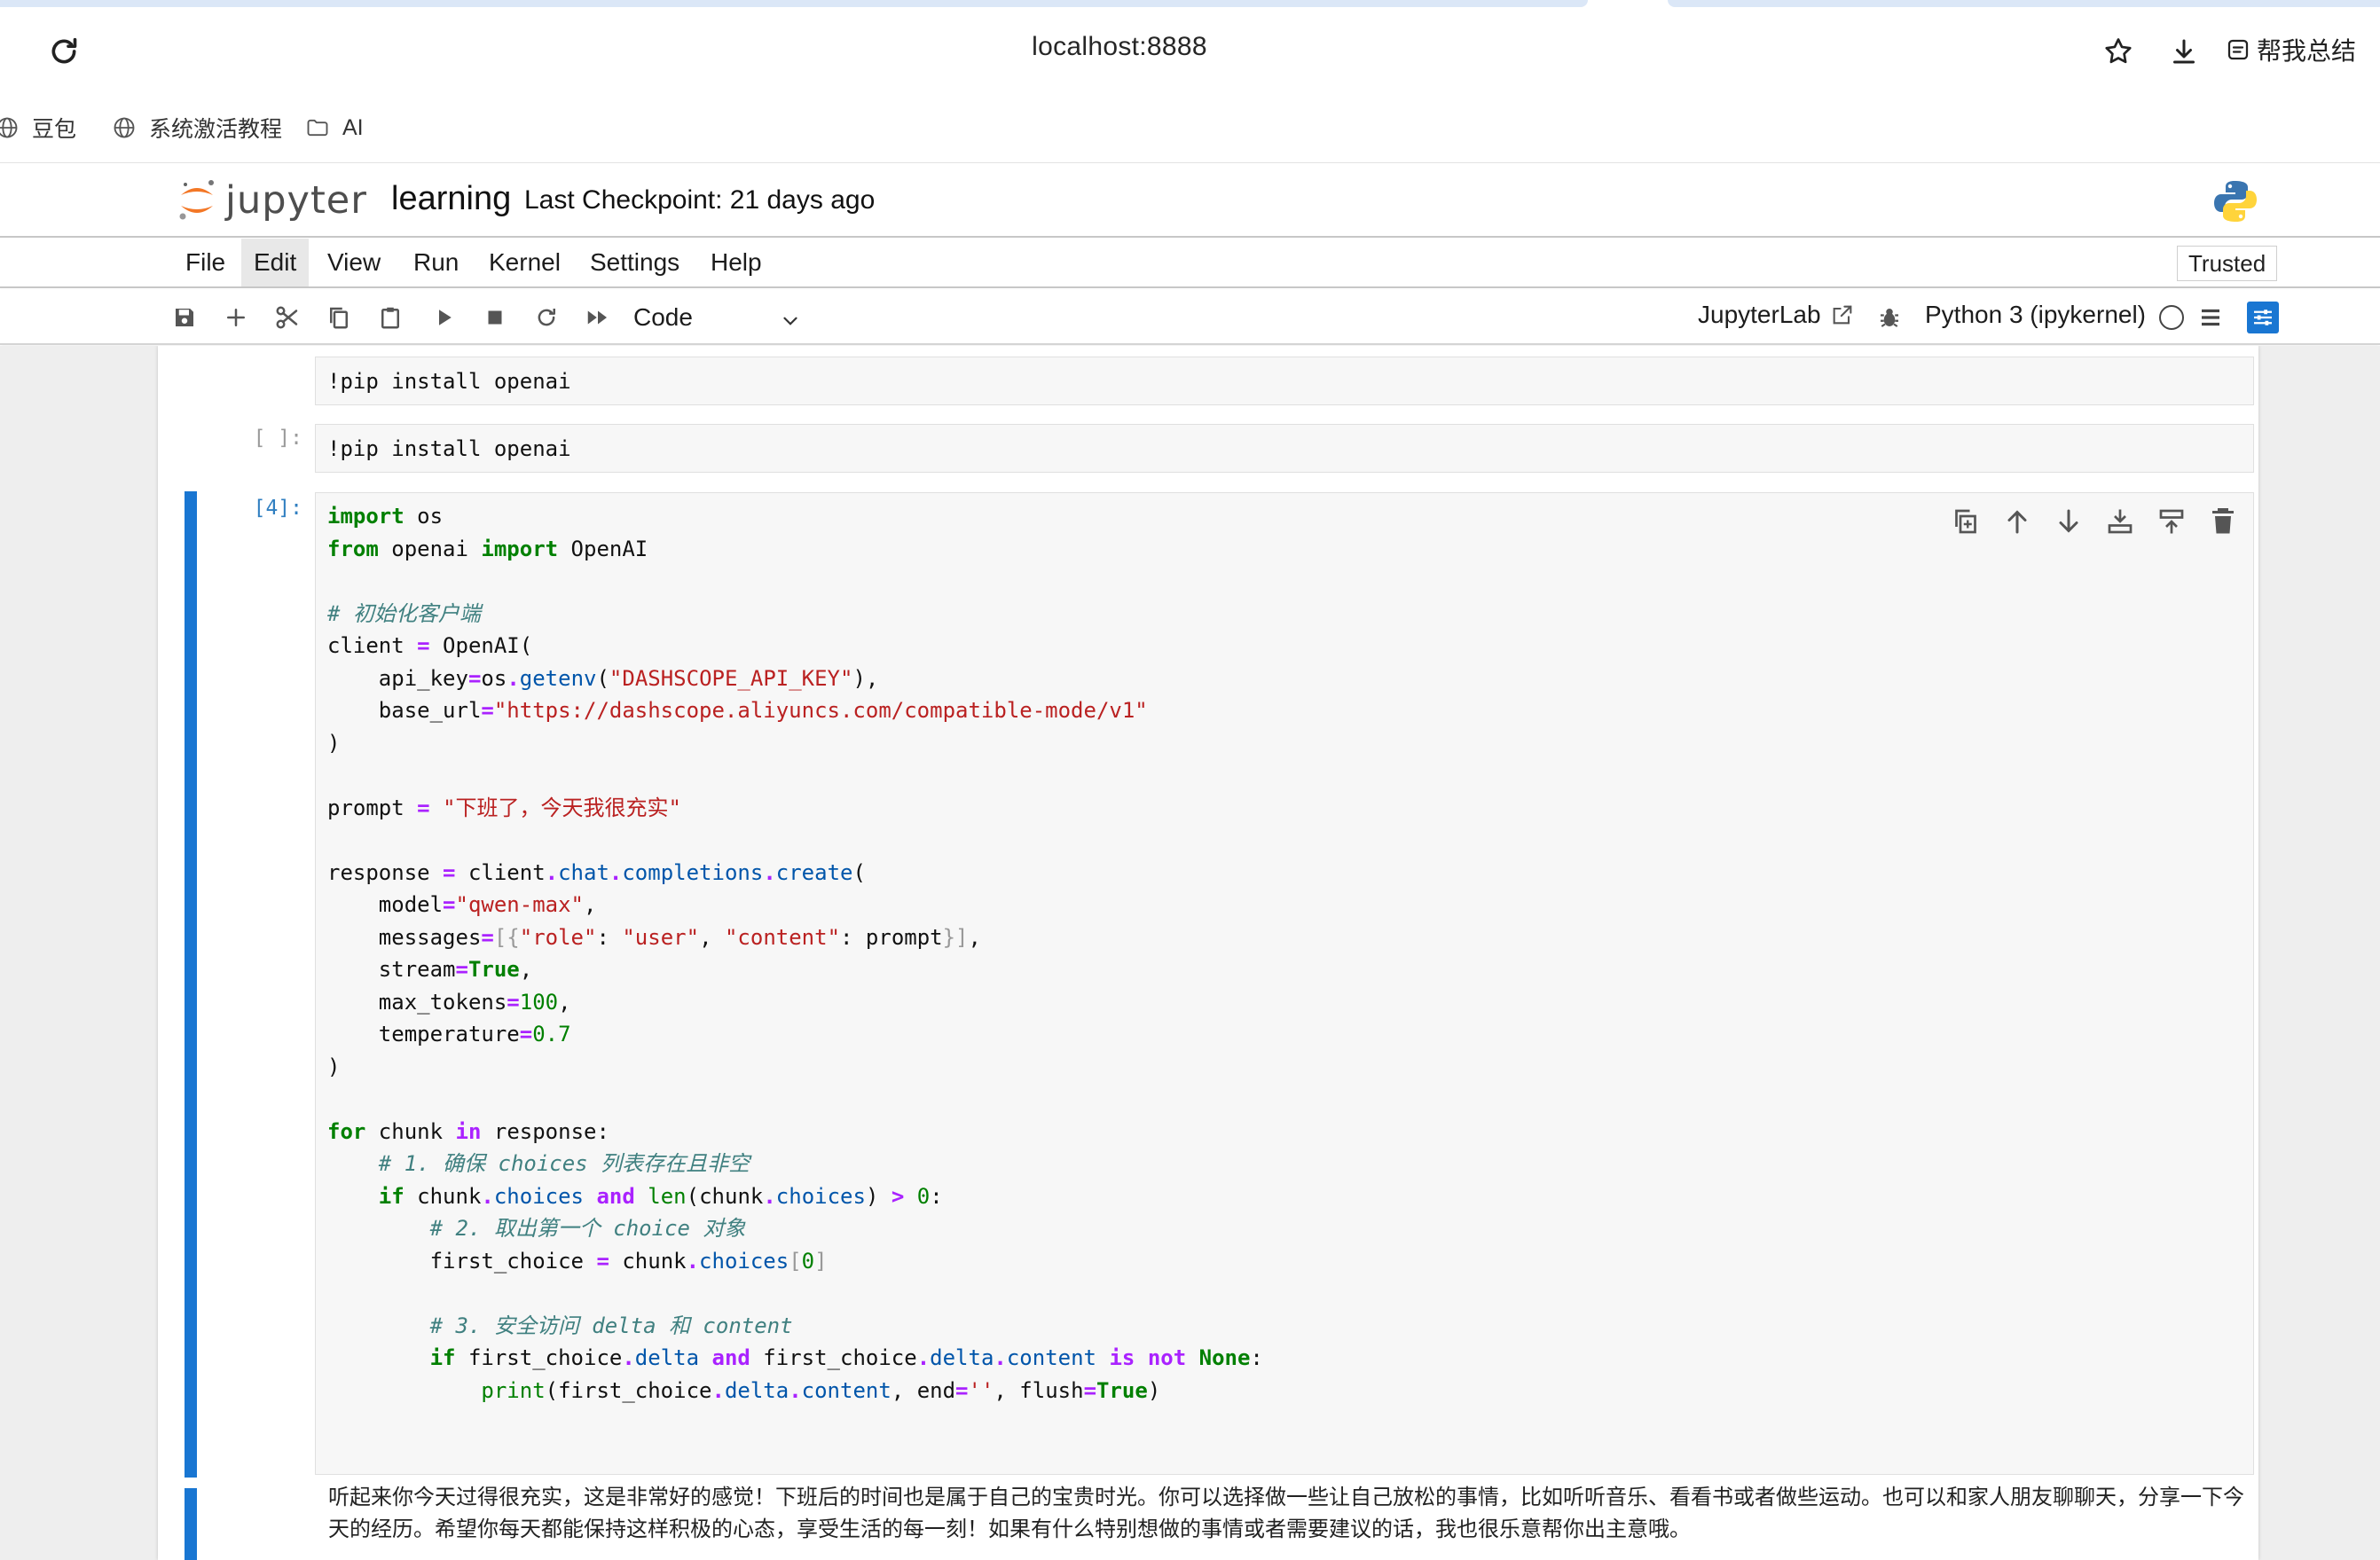  What do you see at coordinates (277, 508) in the screenshot?
I see `cell-prompt: [4]:` at bounding box center [277, 508].